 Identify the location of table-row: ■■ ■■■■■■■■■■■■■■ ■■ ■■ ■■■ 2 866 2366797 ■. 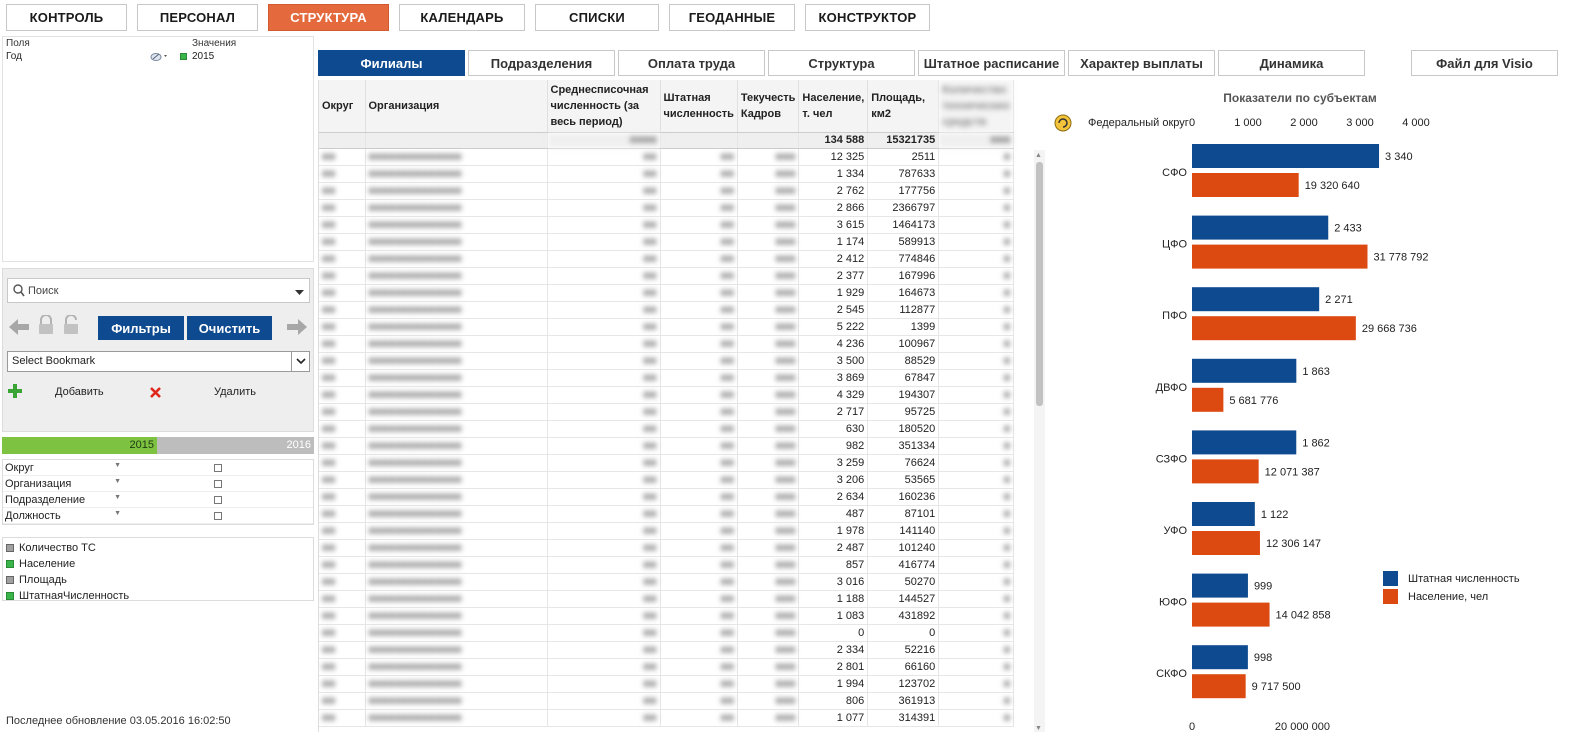
(667, 208).